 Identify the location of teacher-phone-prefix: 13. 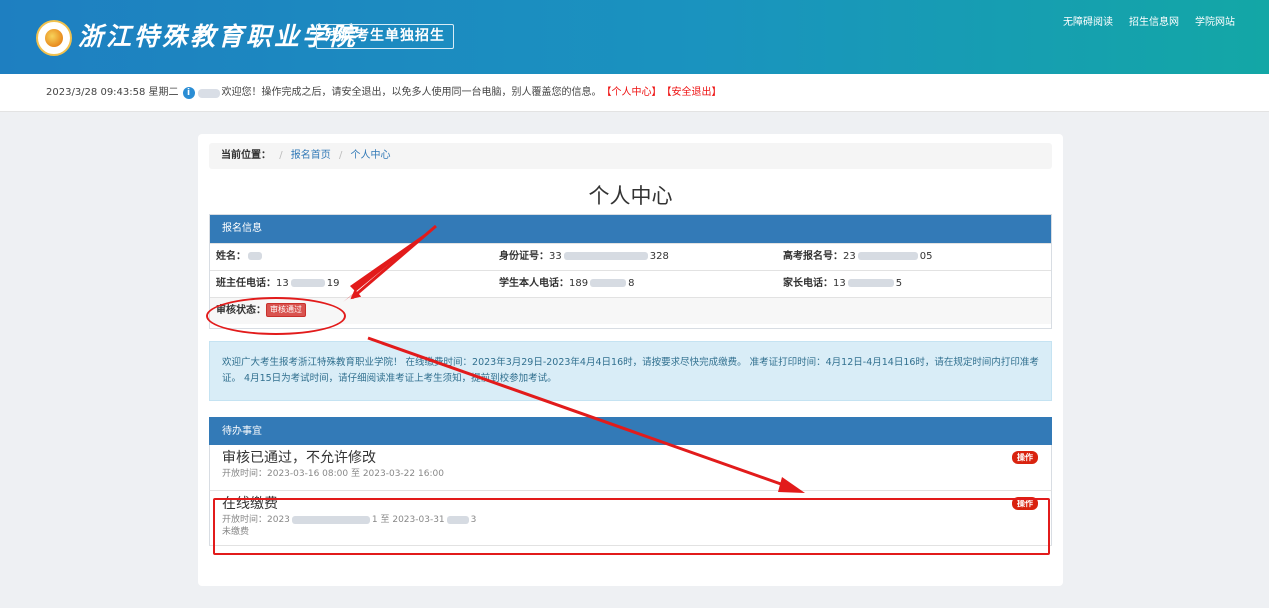
(282, 283).